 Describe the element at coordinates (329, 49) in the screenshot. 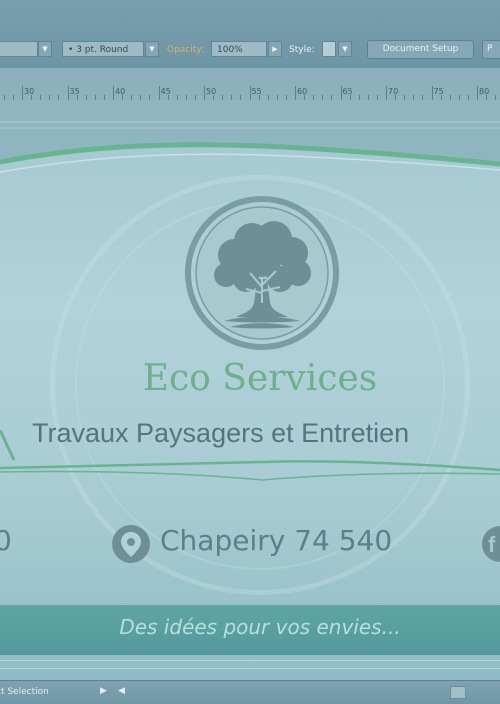

I see `graphic-style-swatch` at that location.